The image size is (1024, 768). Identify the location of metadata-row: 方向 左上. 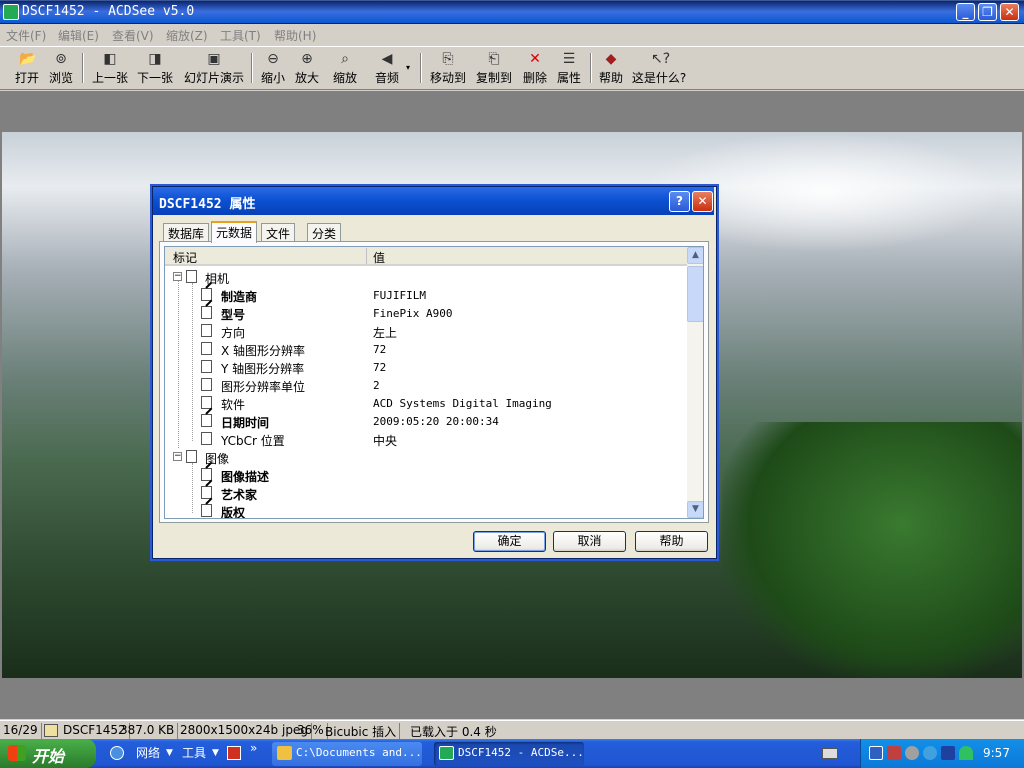
(426, 331).